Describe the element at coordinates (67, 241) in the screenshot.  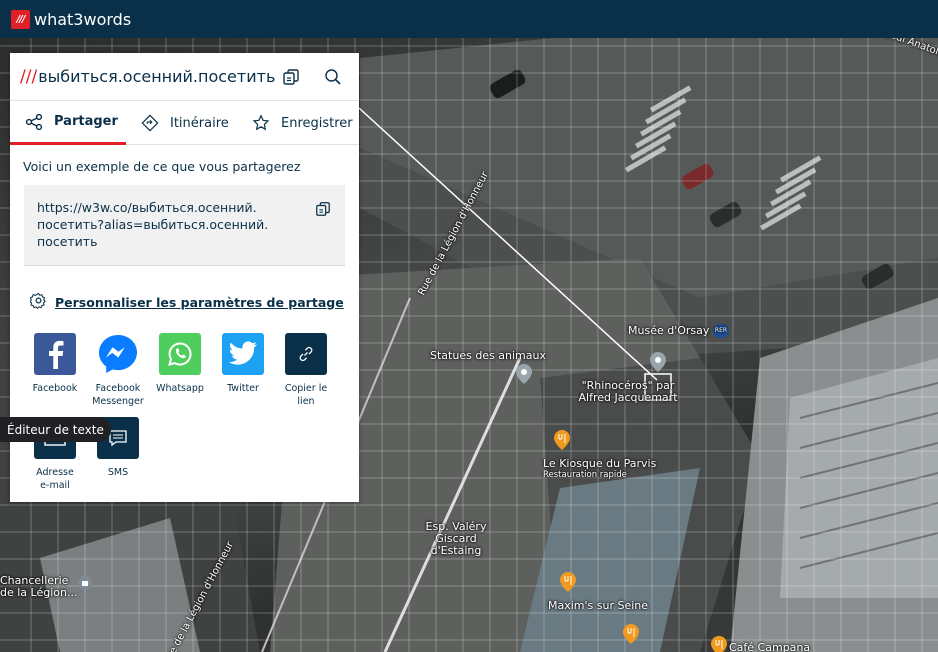
I see `share-link-line: посетить` at that location.